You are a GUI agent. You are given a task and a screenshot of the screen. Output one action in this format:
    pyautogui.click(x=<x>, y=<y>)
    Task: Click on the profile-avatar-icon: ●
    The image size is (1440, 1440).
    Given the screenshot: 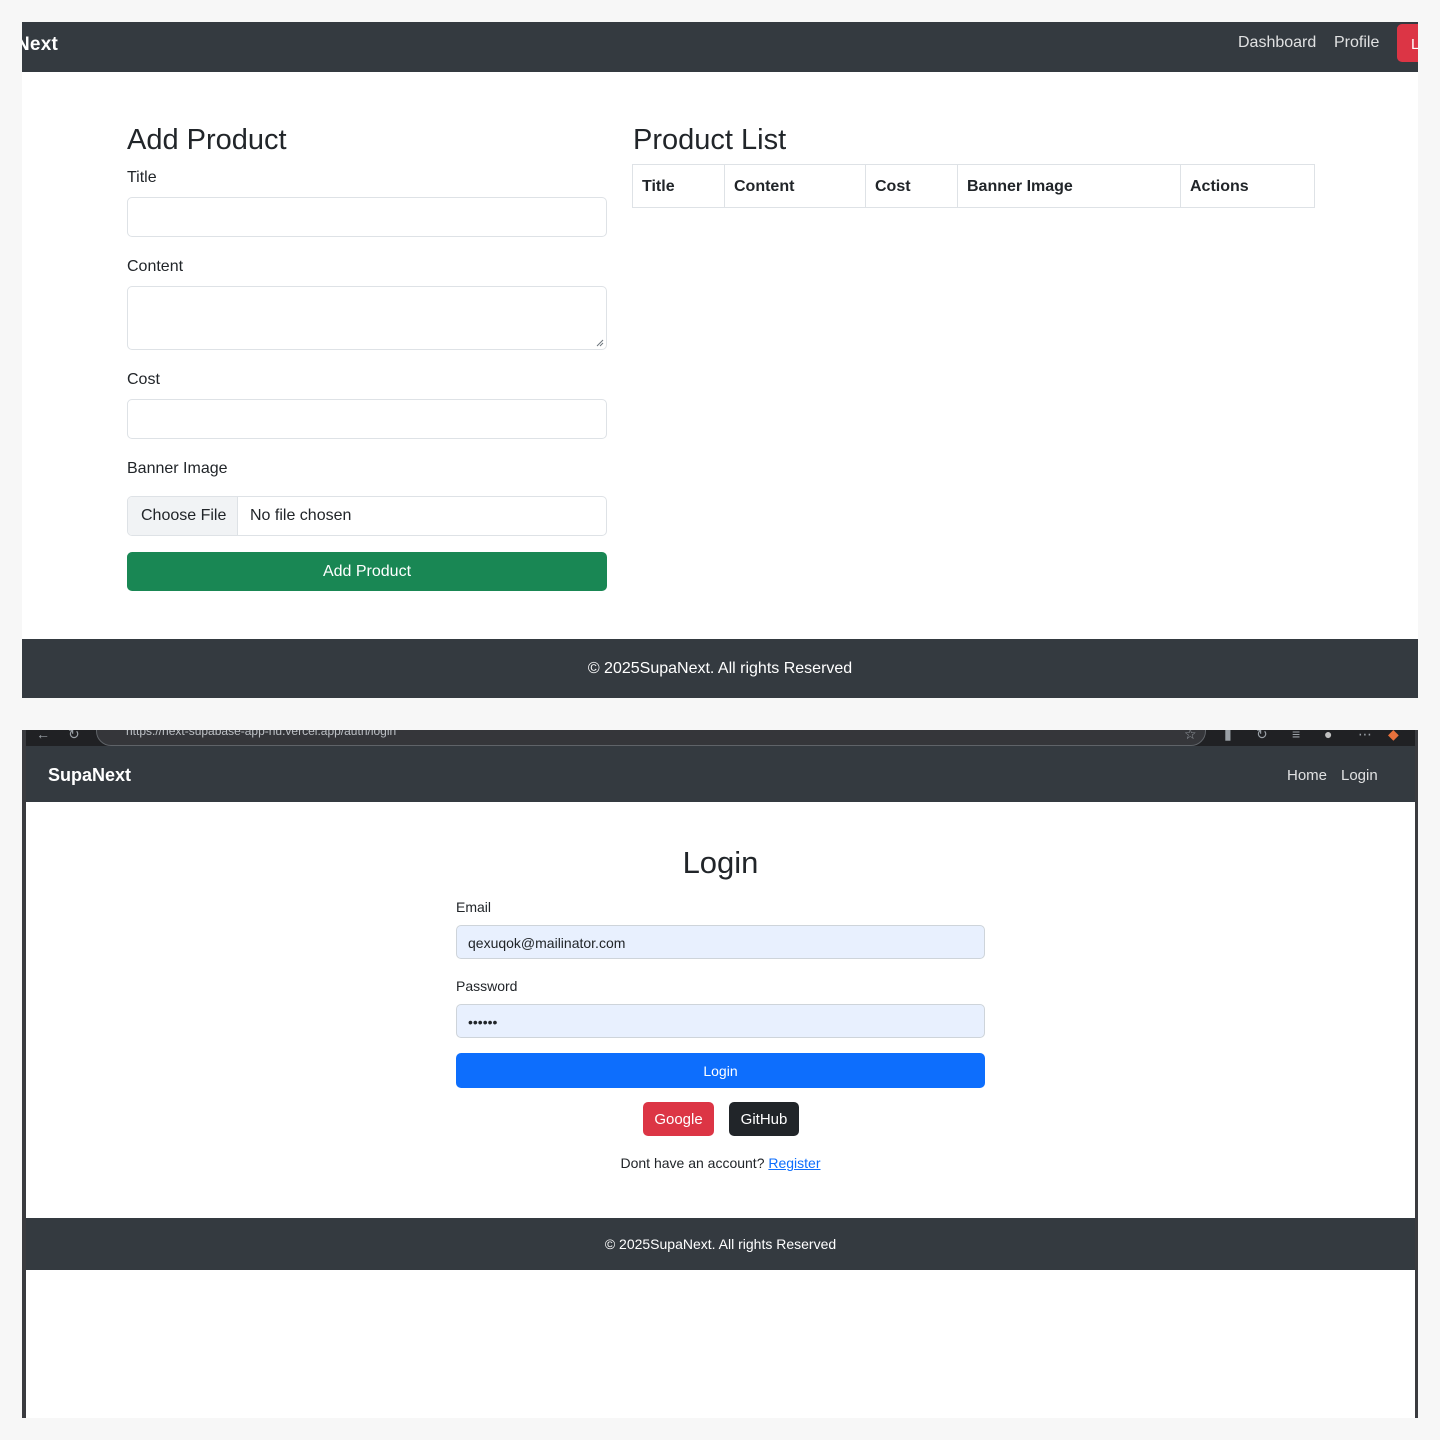 What is the action you would take?
    pyautogui.click(x=1328, y=736)
    